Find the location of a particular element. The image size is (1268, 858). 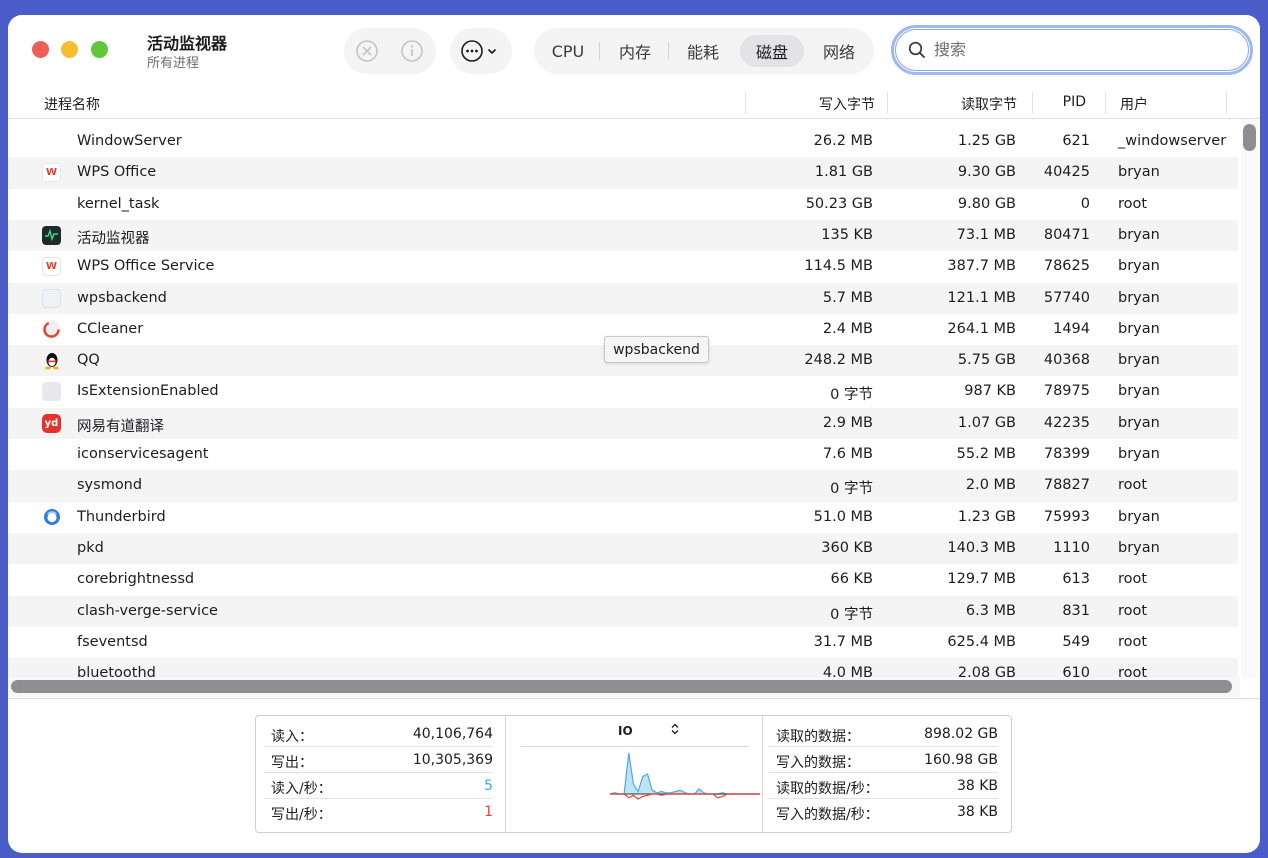

bytes-written: 2.9 MB is located at coordinates (847, 422).